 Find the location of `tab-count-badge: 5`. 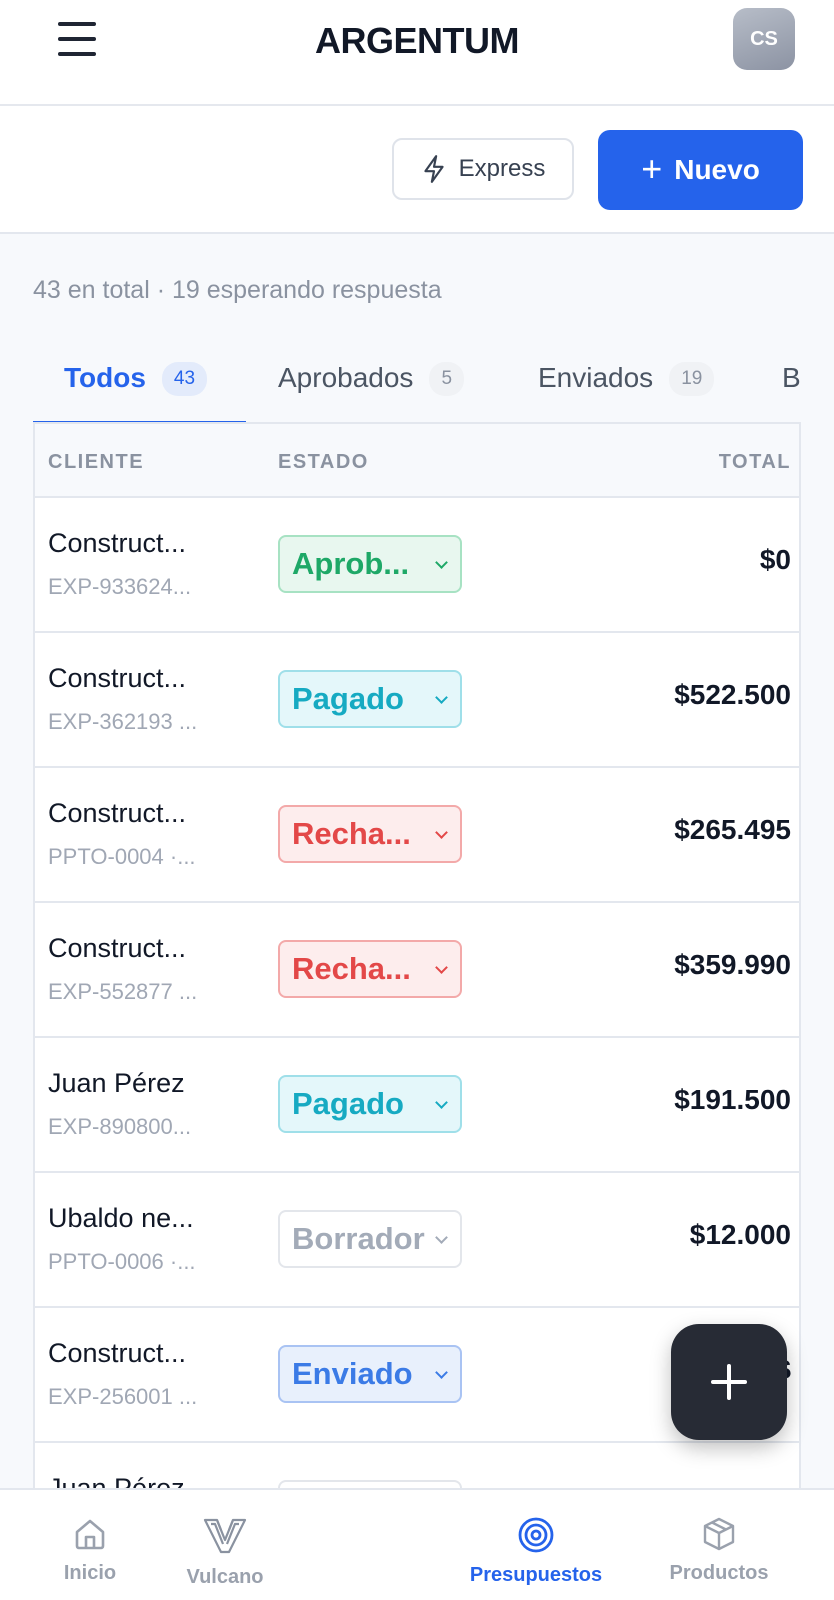

tab-count-badge: 5 is located at coordinates (447, 379).